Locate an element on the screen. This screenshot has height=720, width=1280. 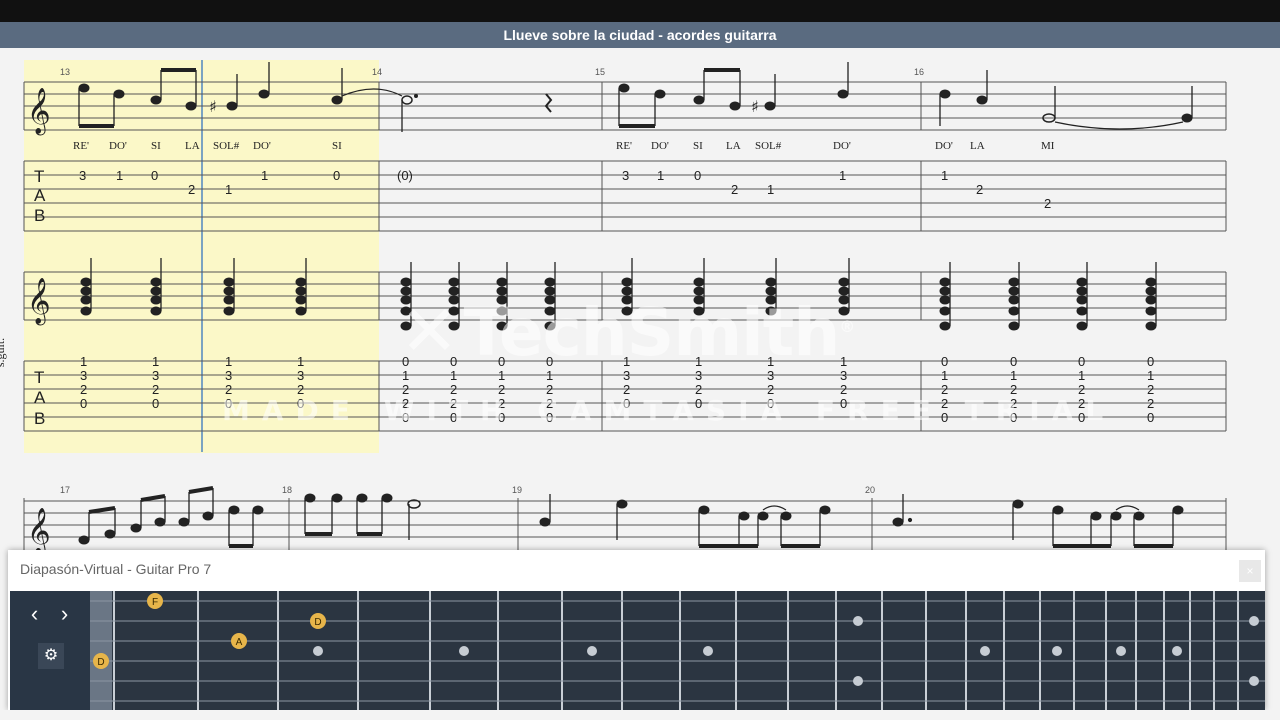
measure-number-16: 16 is located at coordinates (919, 72).